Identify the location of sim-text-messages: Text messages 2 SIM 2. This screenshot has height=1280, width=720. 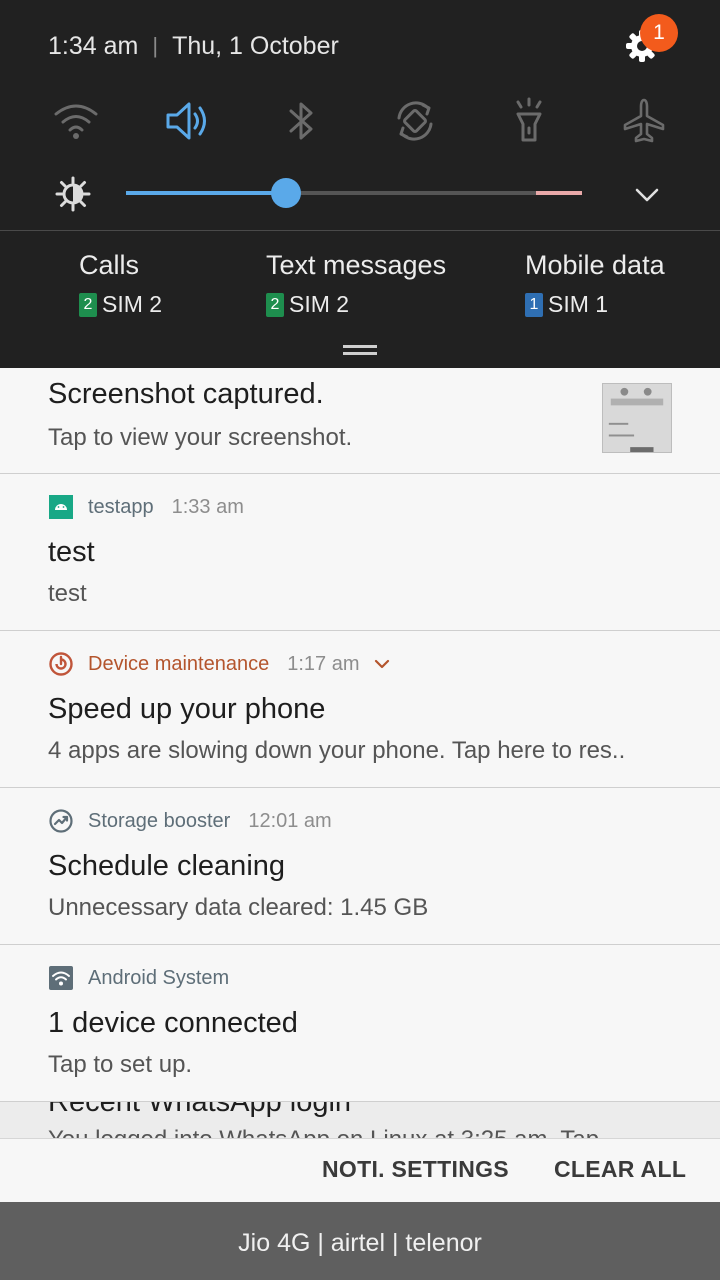
(356, 284).